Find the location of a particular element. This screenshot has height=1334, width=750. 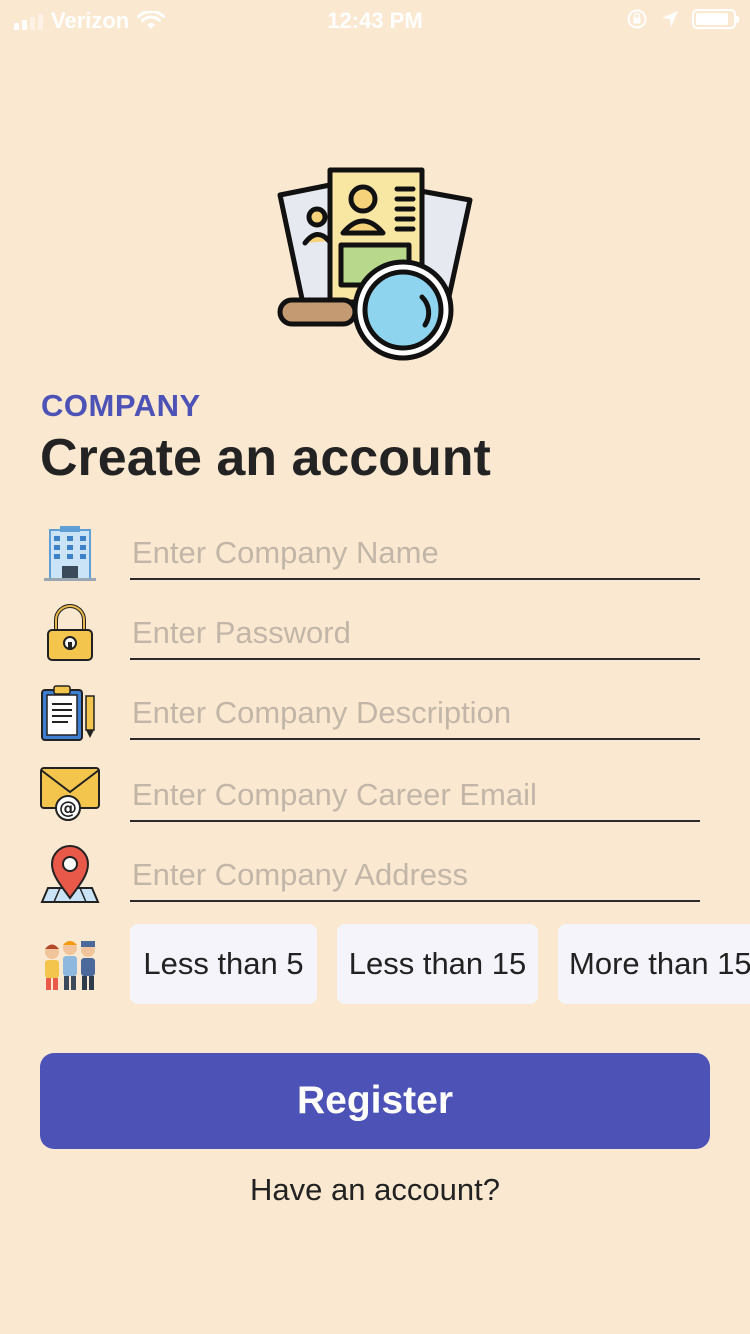

career-email-row: @ is located at coordinates (370, 792).